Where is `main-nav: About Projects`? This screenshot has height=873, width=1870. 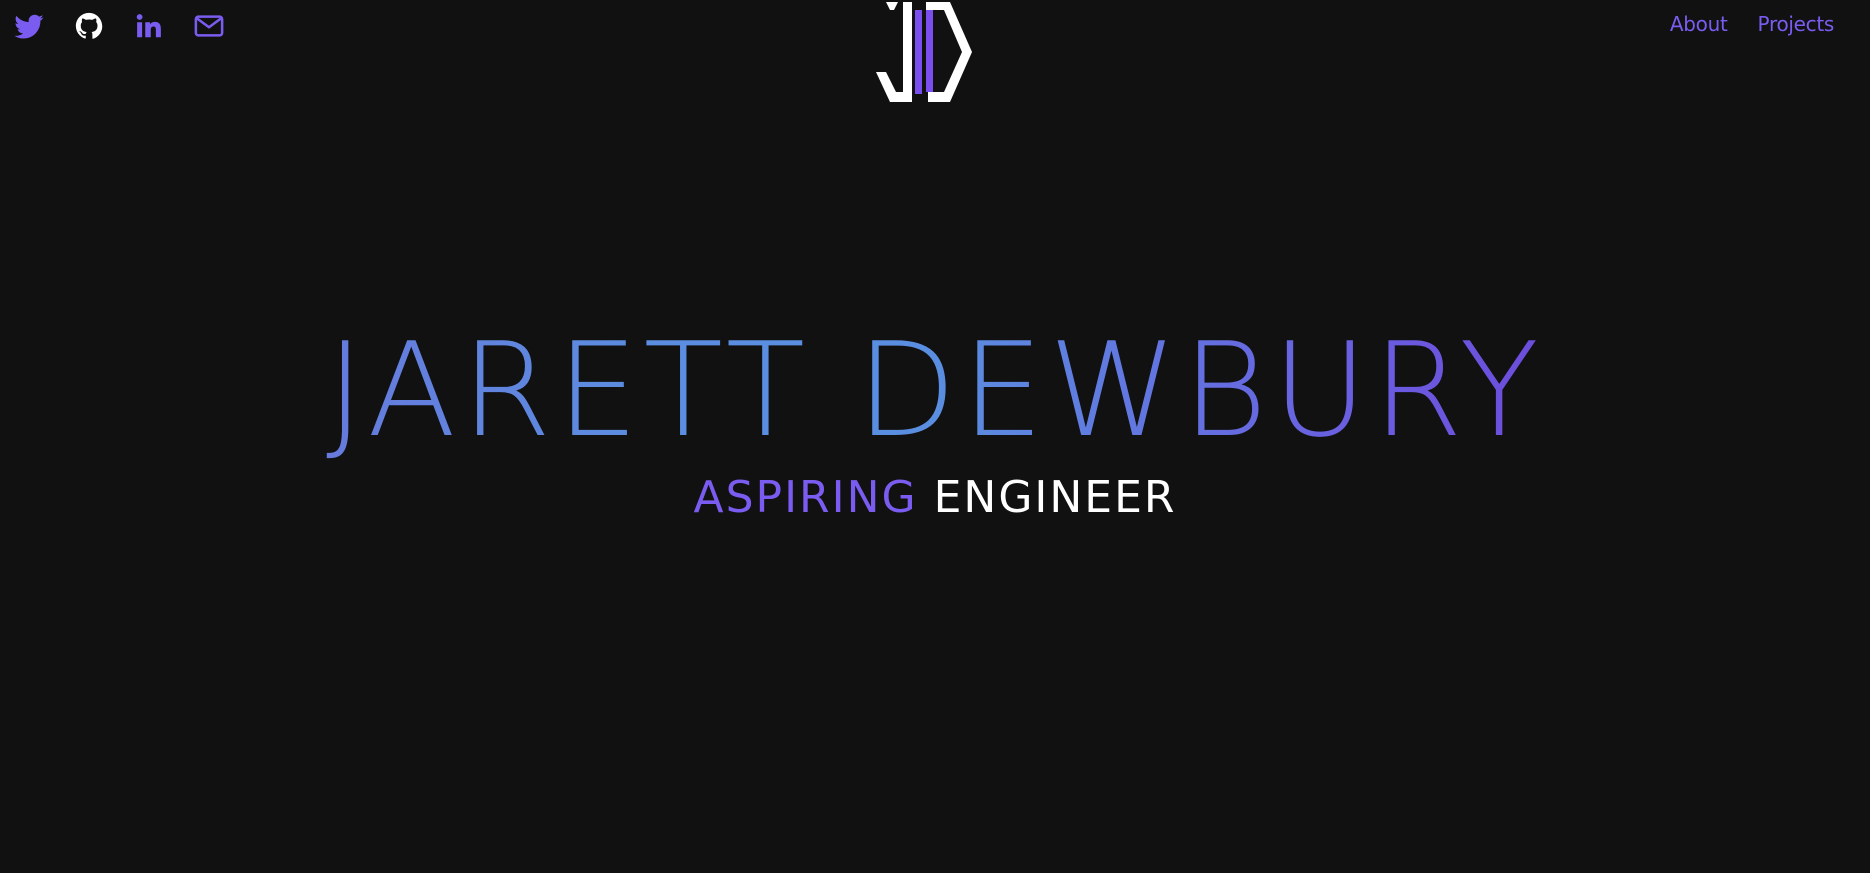
main-nav: About Projects is located at coordinates (1737, 24).